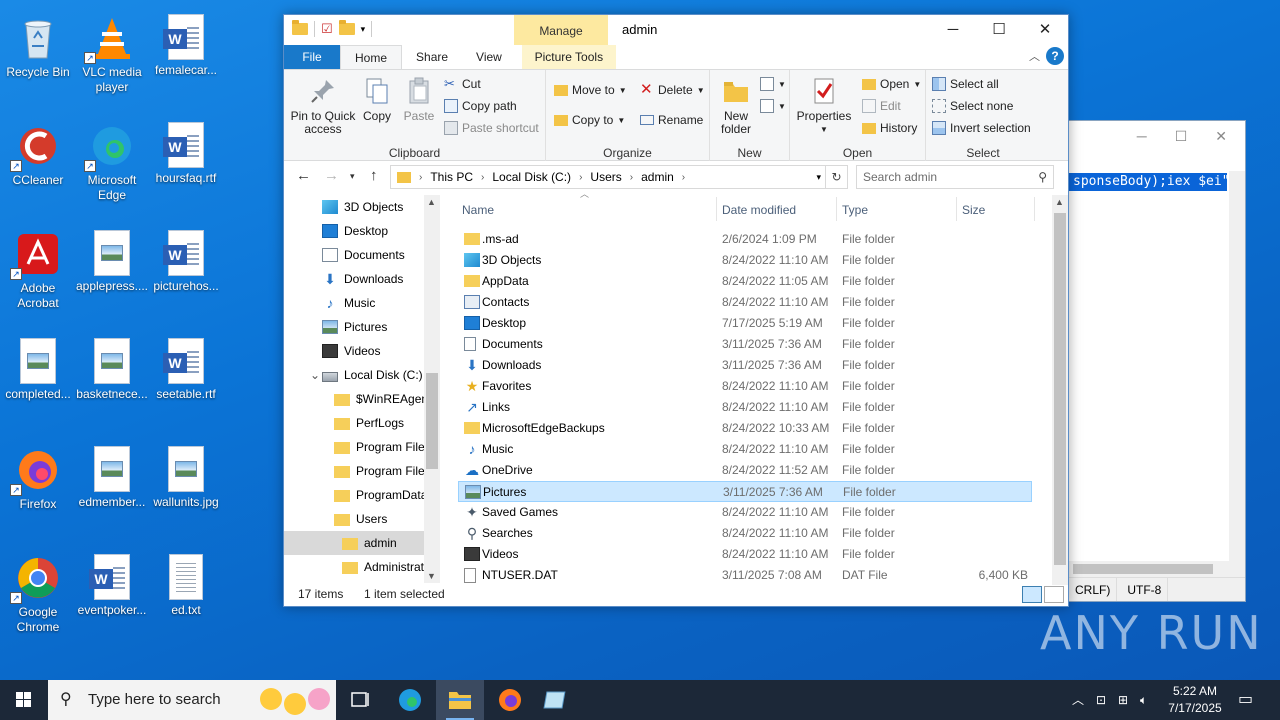 This screenshot has width=1280, height=720. I want to click on file-row: ☁ OneDrive 8/24/2022 11:52 AM File folder, so click(745, 470).